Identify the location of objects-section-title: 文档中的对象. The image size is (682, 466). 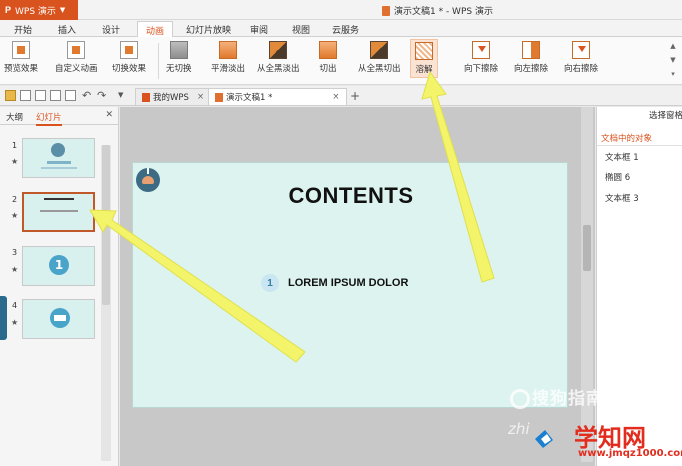
(627, 139).